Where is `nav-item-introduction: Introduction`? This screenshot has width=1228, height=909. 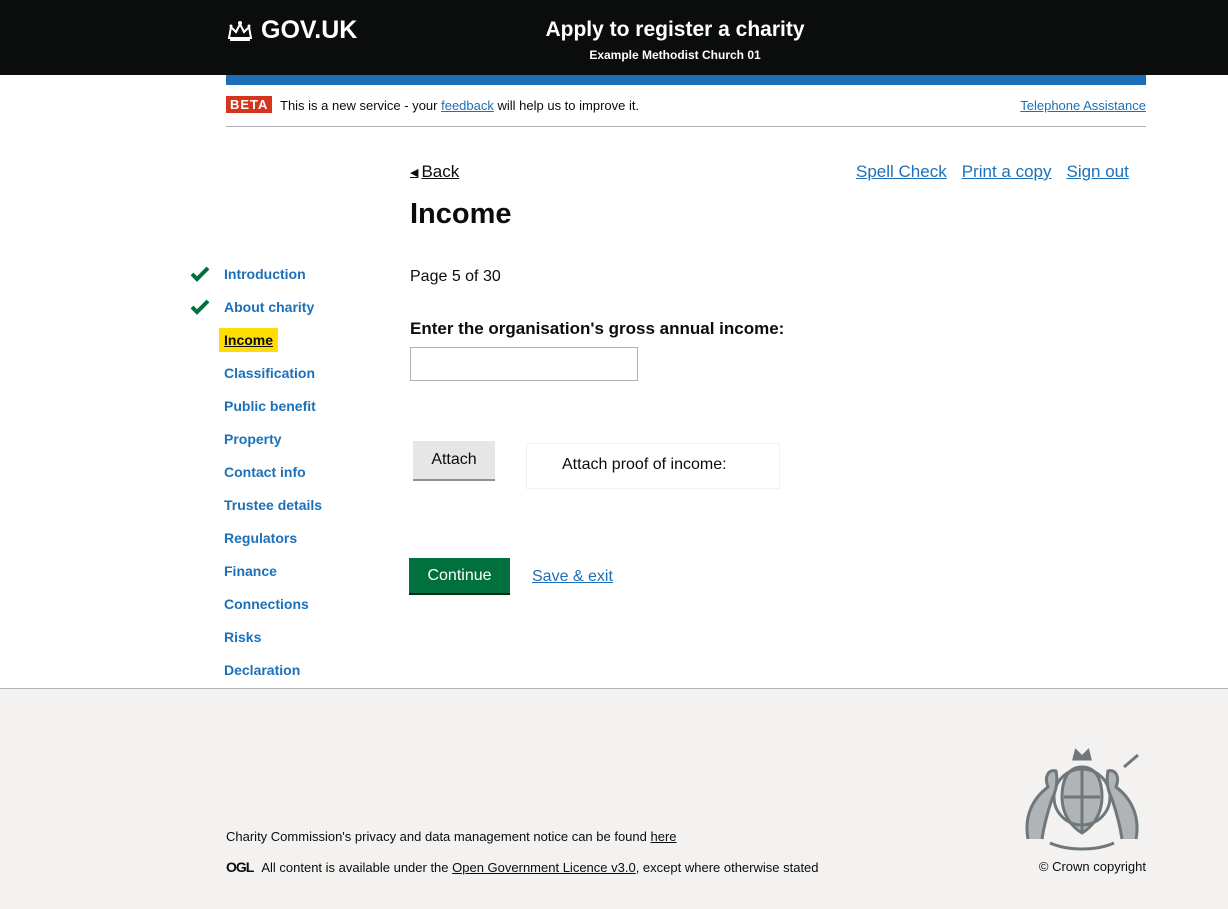 nav-item-introduction: Introduction is located at coordinates (266, 282).